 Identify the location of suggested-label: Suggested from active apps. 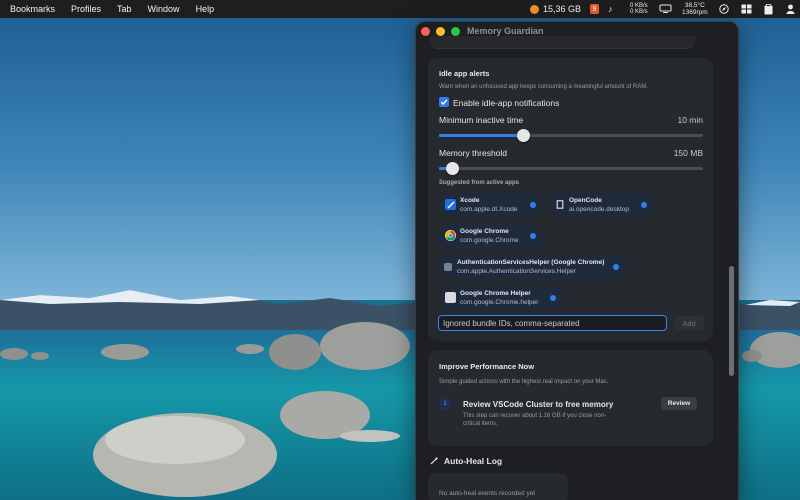
(479, 183).